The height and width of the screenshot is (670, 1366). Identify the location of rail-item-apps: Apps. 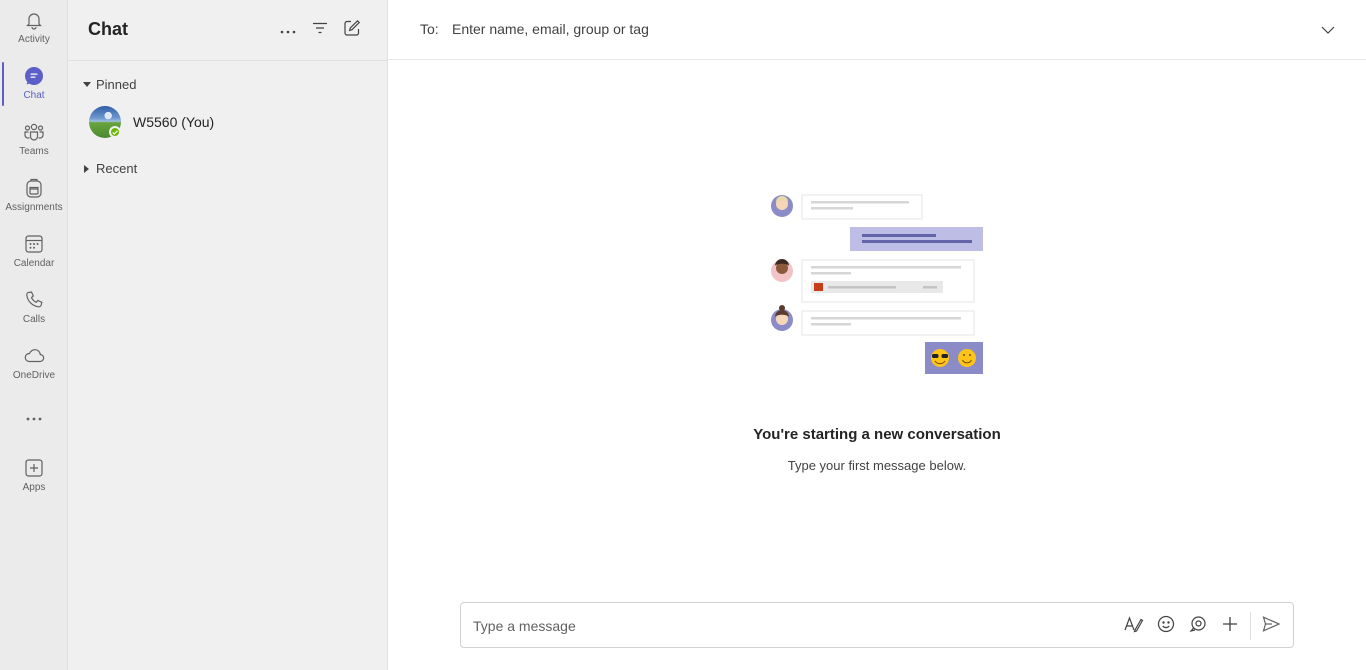
(34, 483).